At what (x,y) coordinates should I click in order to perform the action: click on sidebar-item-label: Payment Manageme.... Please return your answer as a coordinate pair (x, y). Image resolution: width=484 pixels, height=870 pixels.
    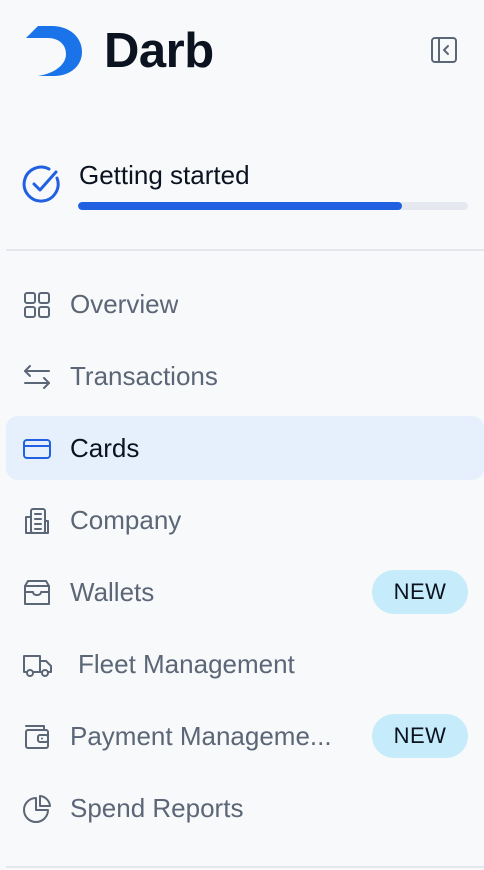
    Looking at the image, I should click on (201, 736).